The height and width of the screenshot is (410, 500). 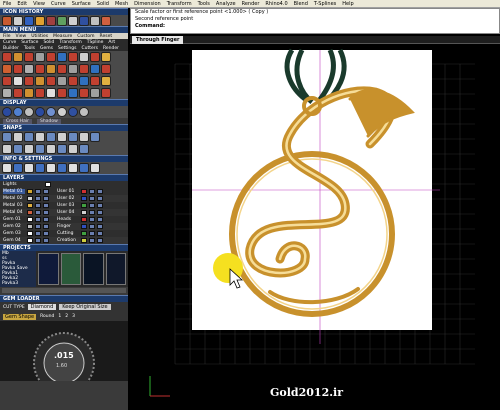 What do you see at coordinates (47, 316) in the screenshot?
I see `gem-shape-value: Round` at bounding box center [47, 316].